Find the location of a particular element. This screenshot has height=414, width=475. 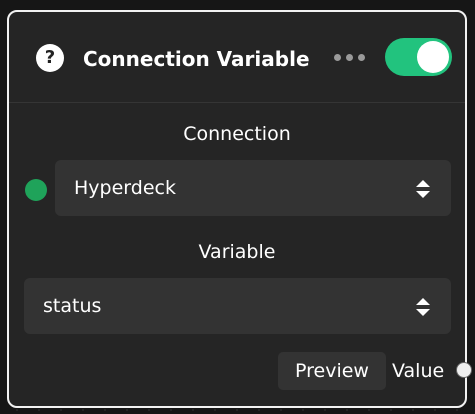

help-icon: ? is located at coordinates (50, 58).